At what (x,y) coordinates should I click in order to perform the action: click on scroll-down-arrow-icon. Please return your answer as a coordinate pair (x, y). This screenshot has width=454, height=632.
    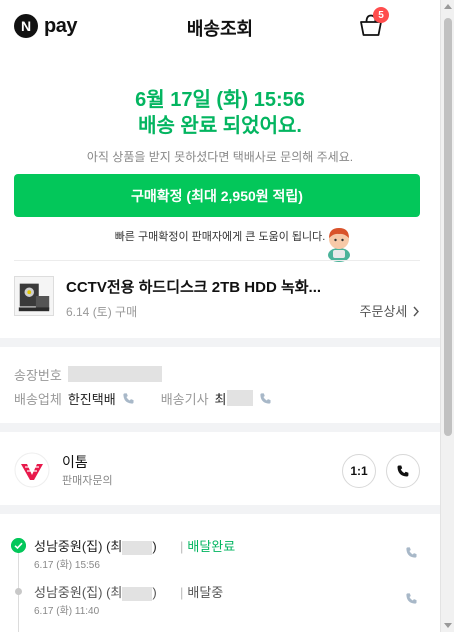
    Looking at the image, I should click on (448, 625).